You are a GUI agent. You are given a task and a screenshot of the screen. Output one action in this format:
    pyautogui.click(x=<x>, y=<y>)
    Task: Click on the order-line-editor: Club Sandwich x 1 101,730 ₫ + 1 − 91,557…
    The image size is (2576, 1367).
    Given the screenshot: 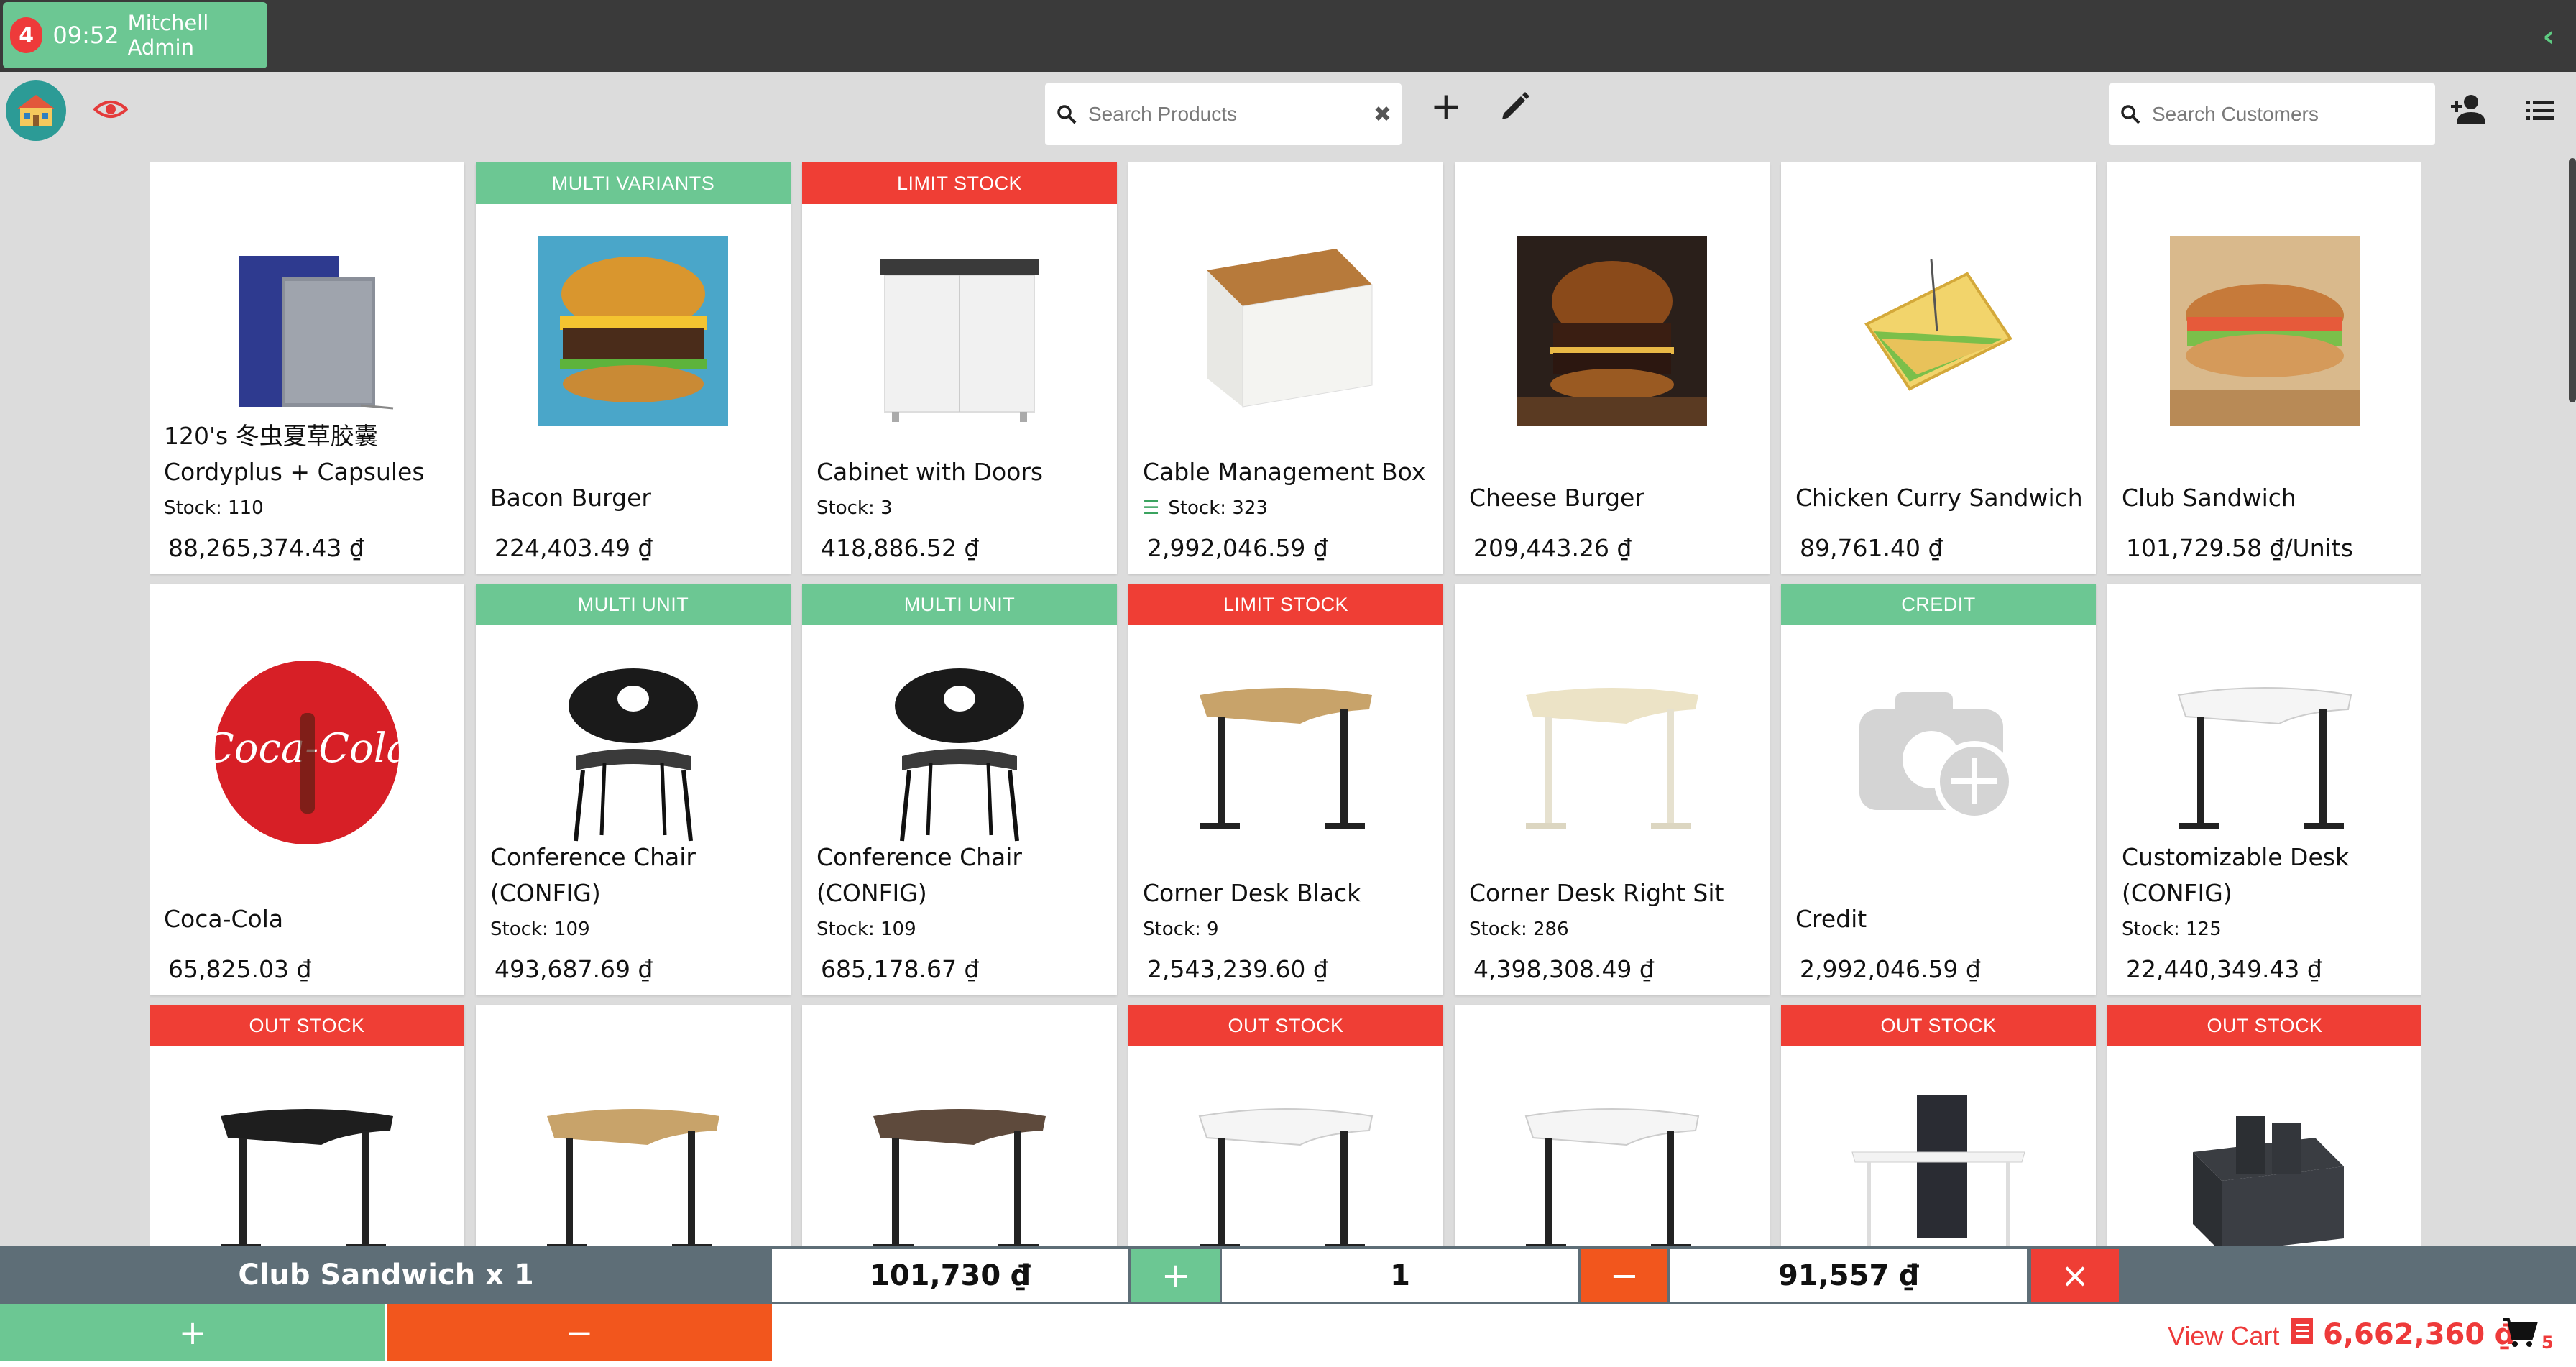 What is the action you would take?
    pyautogui.click(x=1288, y=1275)
    